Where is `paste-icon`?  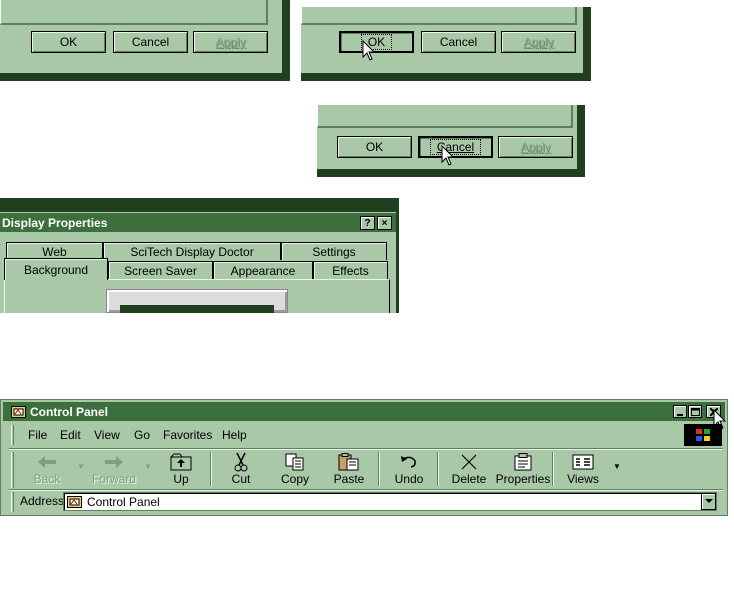
paste-icon is located at coordinates (349, 462).